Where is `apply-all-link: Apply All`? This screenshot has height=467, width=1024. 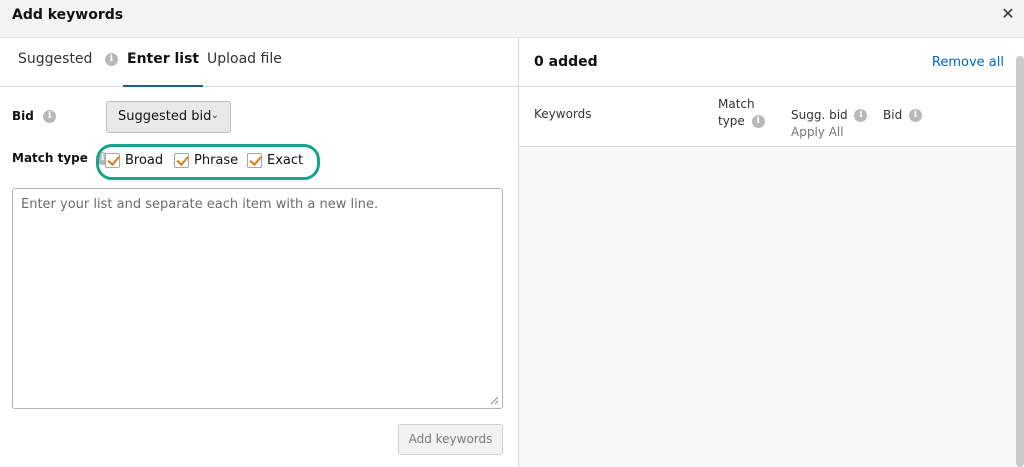 apply-all-link: Apply All is located at coordinates (829, 132).